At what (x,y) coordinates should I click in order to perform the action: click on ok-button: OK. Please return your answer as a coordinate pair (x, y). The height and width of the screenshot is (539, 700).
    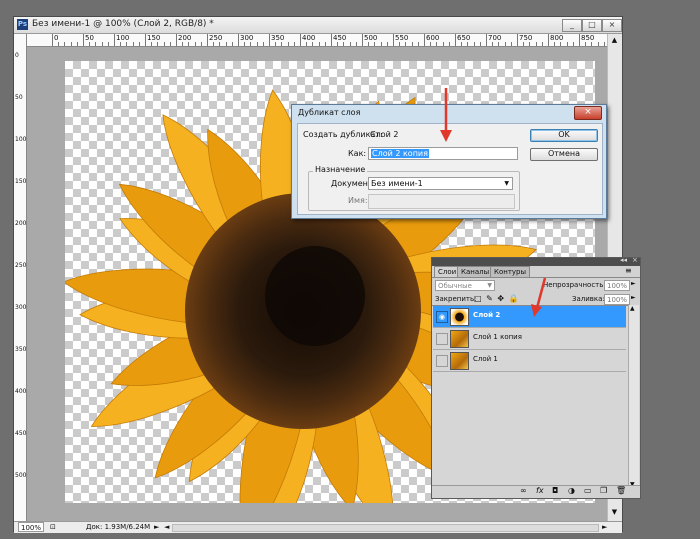
    Looking at the image, I should click on (564, 135).